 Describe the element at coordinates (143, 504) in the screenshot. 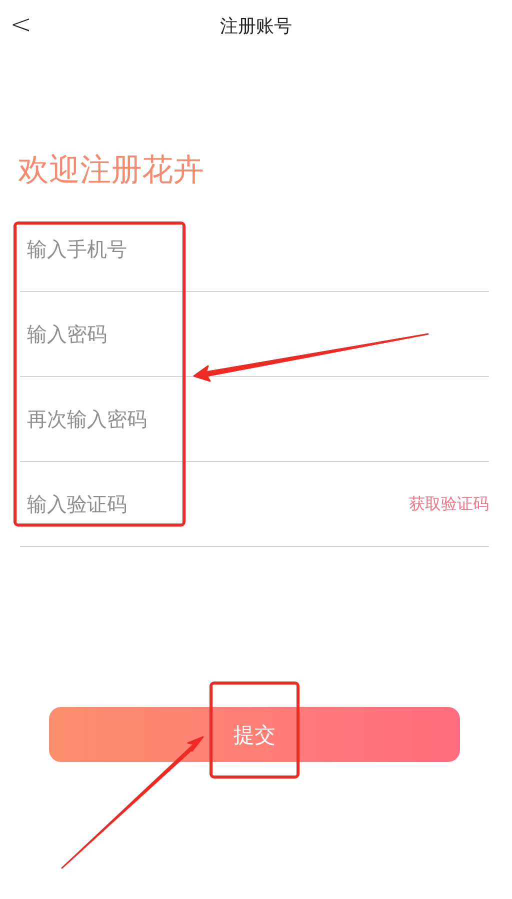

I see `input-field: 输入验证码` at that location.